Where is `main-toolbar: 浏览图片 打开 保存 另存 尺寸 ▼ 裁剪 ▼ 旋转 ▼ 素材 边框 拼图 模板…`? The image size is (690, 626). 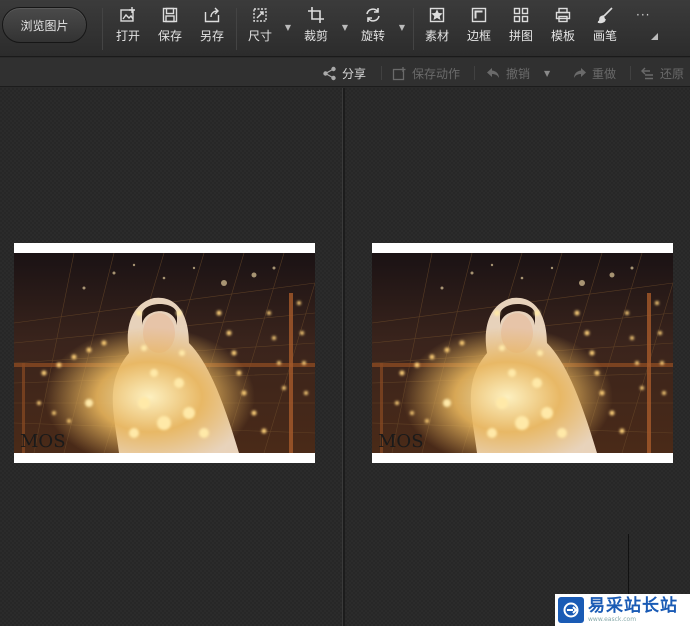
main-toolbar: 浏览图片 打开 保存 另存 尺寸 ▼ 裁剪 ▼ 旋转 ▼ 素材 边框 拼图 模板… is located at coordinates (345, 28).